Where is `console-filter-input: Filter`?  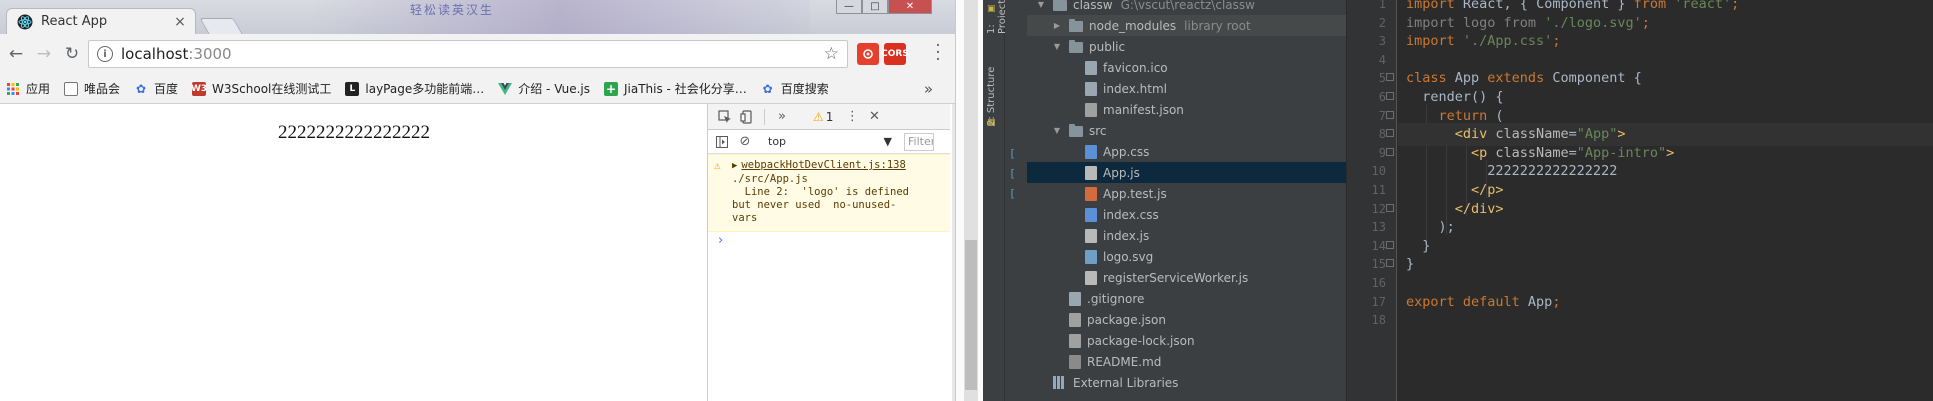 console-filter-input: Filter is located at coordinates (919, 141).